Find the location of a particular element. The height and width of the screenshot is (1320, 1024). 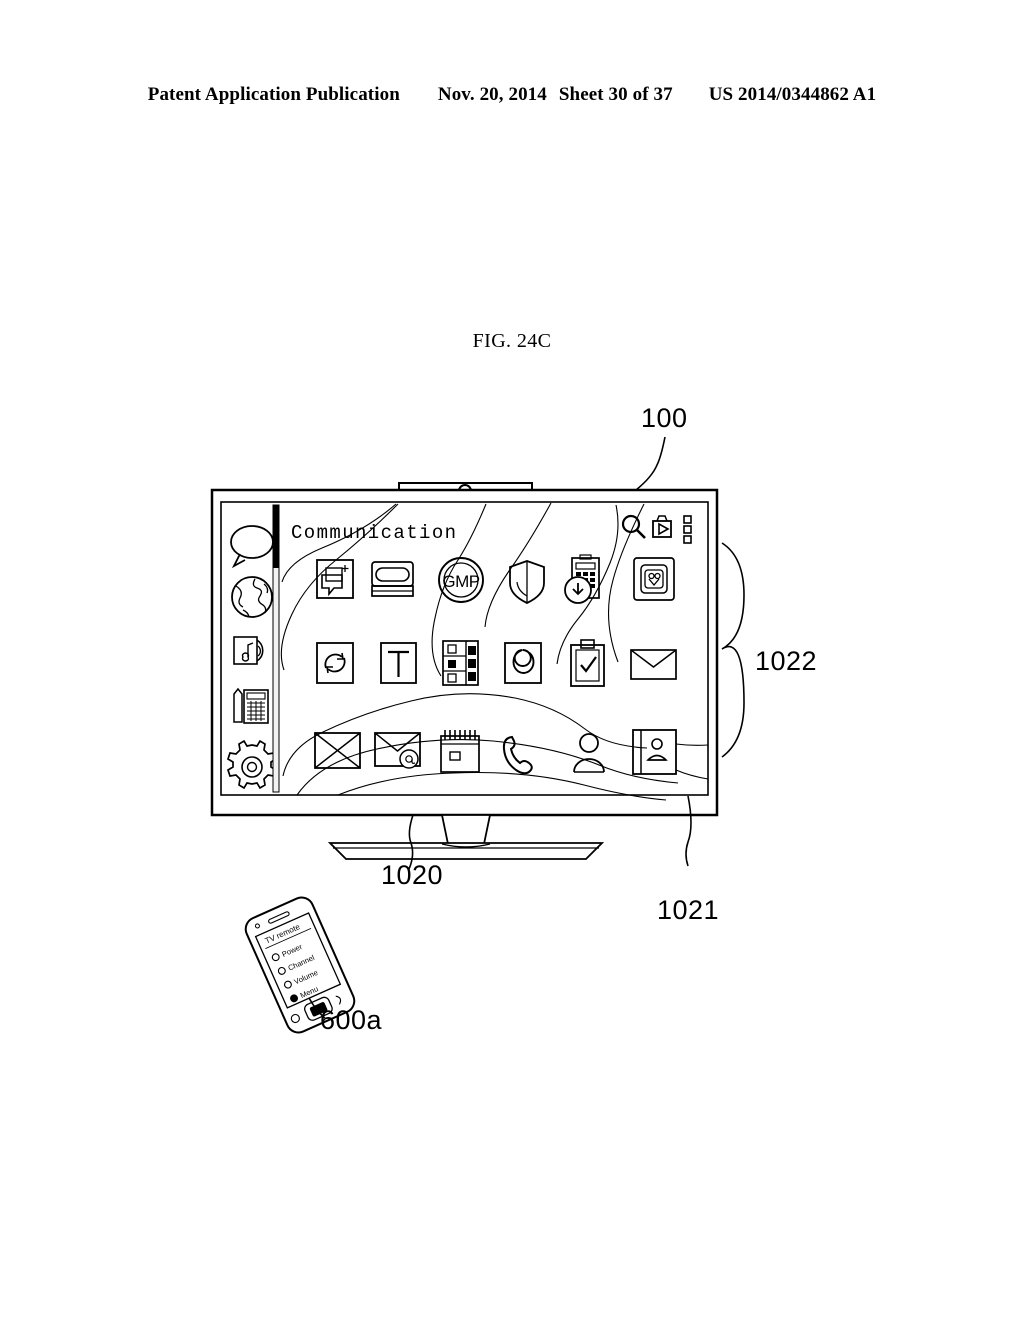

ref-num-100: 100 is located at coordinates (664, 418).